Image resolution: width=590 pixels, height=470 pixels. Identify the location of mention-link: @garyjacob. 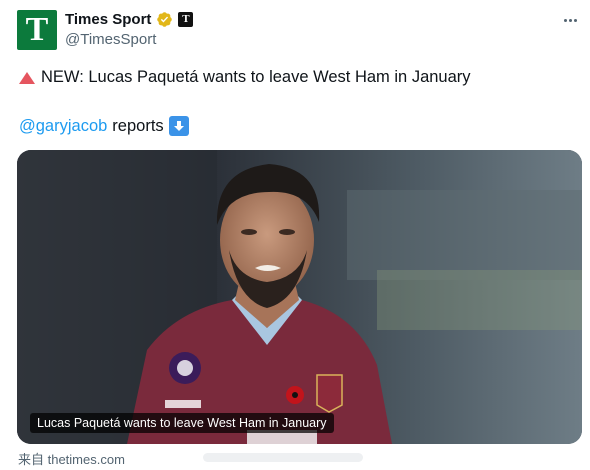
(63, 126).